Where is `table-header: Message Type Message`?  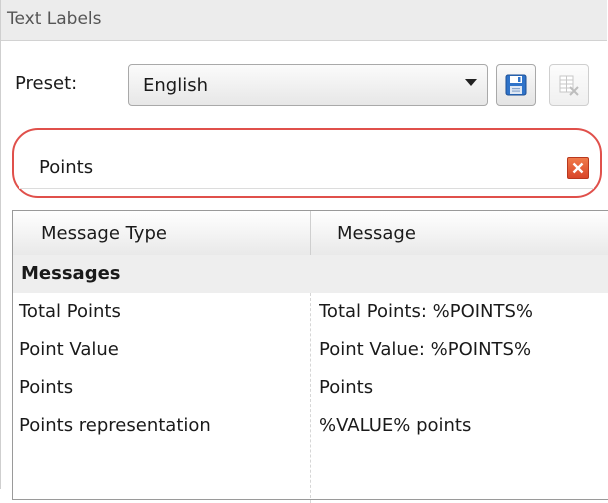
table-header: Message Type Message is located at coordinates (310, 233).